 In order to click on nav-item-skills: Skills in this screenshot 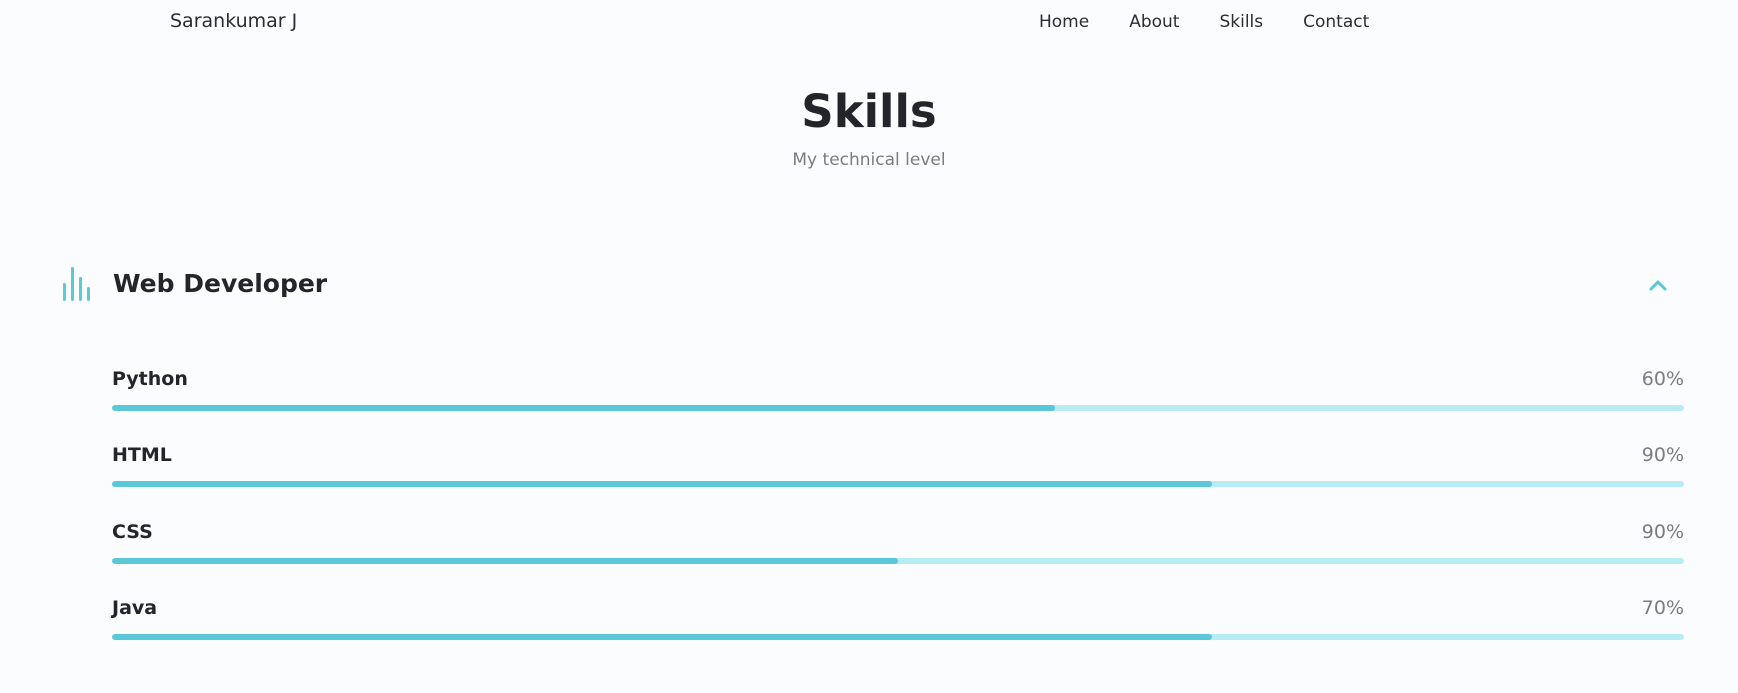, I will do `click(1241, 22)`.